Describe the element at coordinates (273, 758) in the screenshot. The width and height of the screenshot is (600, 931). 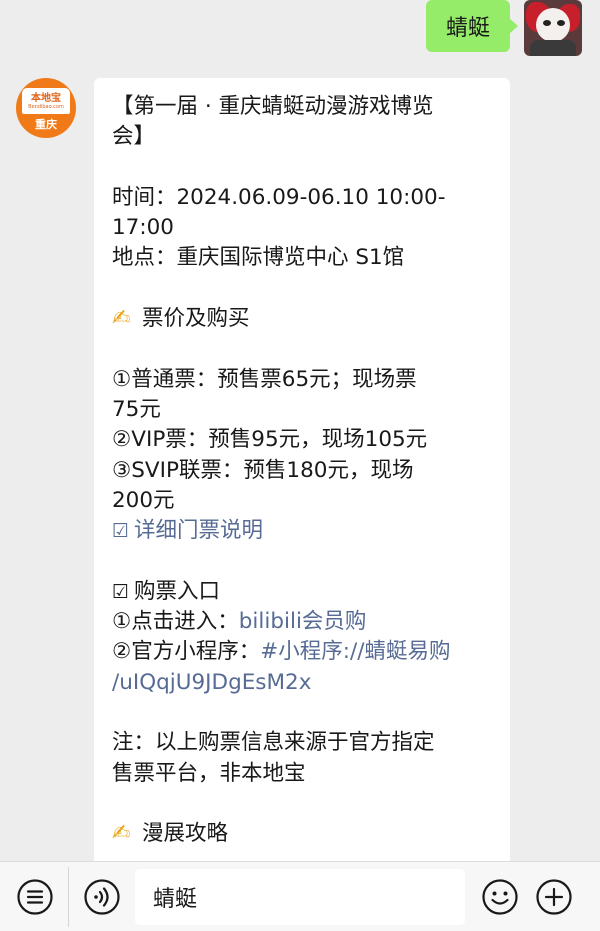
I see `ticket-note: 注：以上购票信息来源于官方指定 售票平台，非本地宝` at that location.